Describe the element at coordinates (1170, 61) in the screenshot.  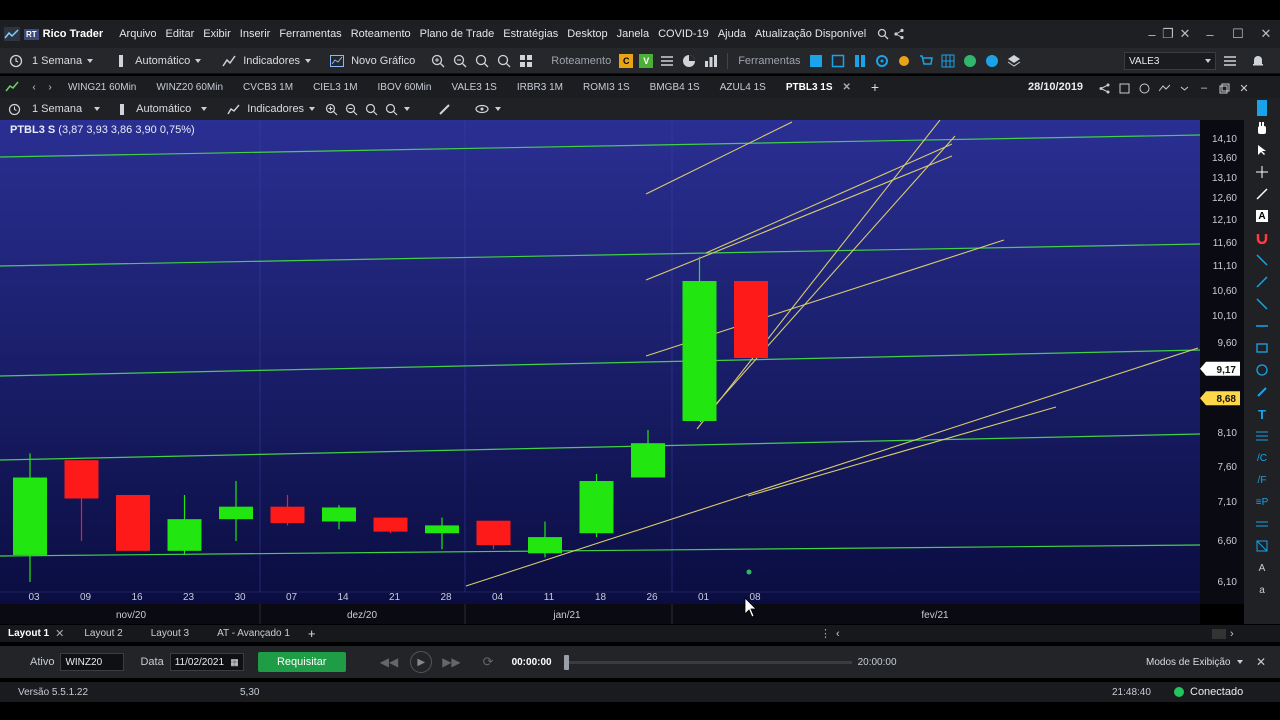
I see `symbol-input: VALE3` at that location.